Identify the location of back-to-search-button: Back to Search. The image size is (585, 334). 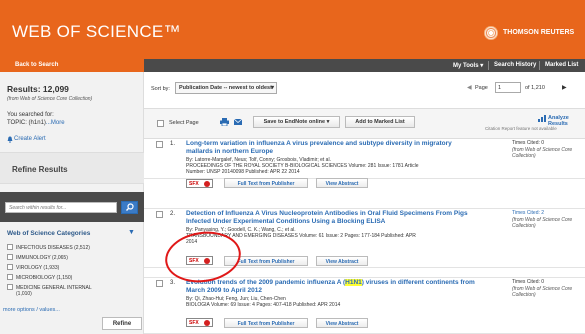
(72, 65).